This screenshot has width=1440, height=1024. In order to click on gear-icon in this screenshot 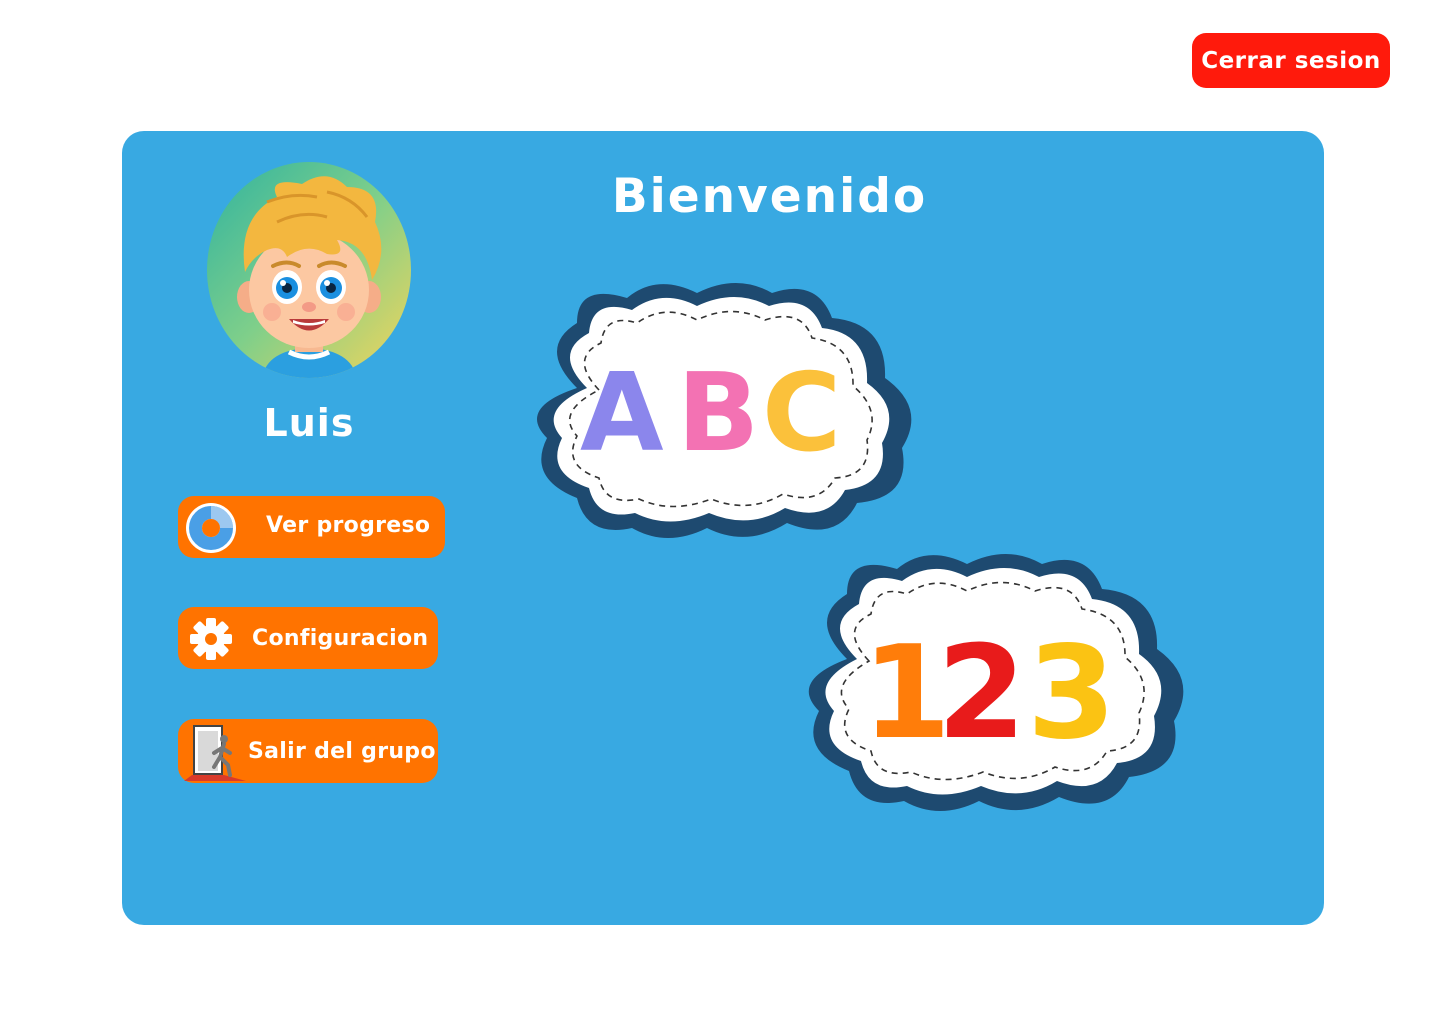, I will do `click(211, 639)`.